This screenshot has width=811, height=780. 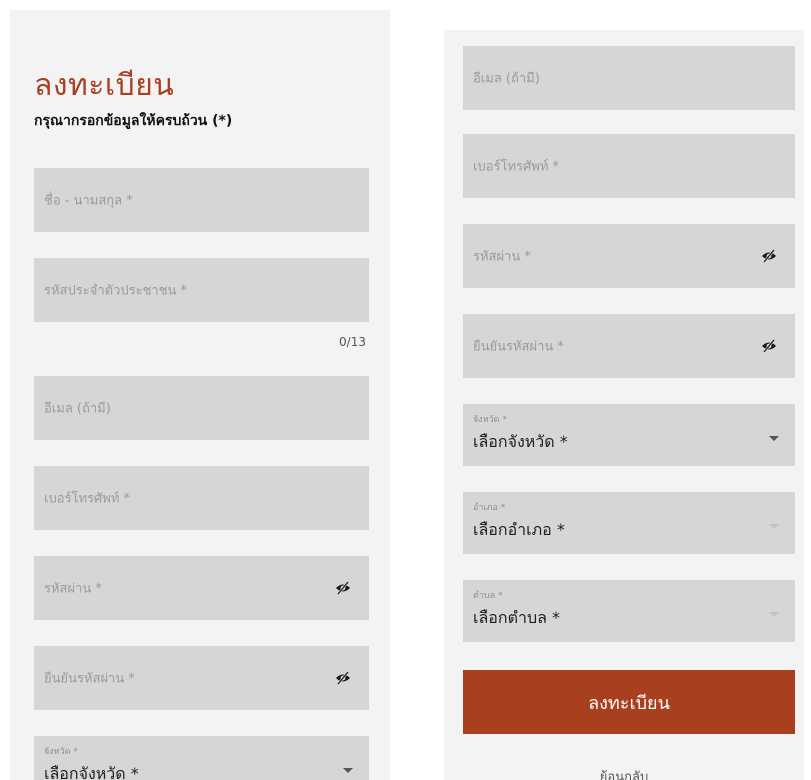 What do you see at coordinates (489, 508) in the screenshot?
I see `district-select-label: อำเภอ *` at bounding box center [489, 508].